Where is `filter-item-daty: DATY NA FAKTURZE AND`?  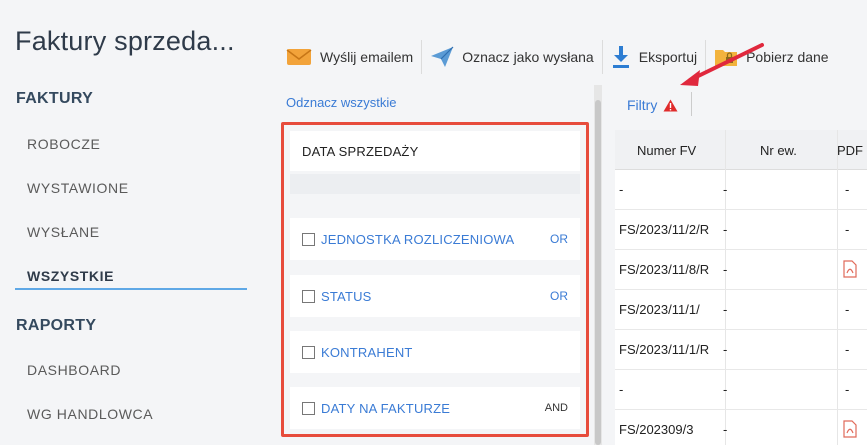 filter-item-daty: DATY NA FAKTURZE AND is located at coordinates (435, 408).